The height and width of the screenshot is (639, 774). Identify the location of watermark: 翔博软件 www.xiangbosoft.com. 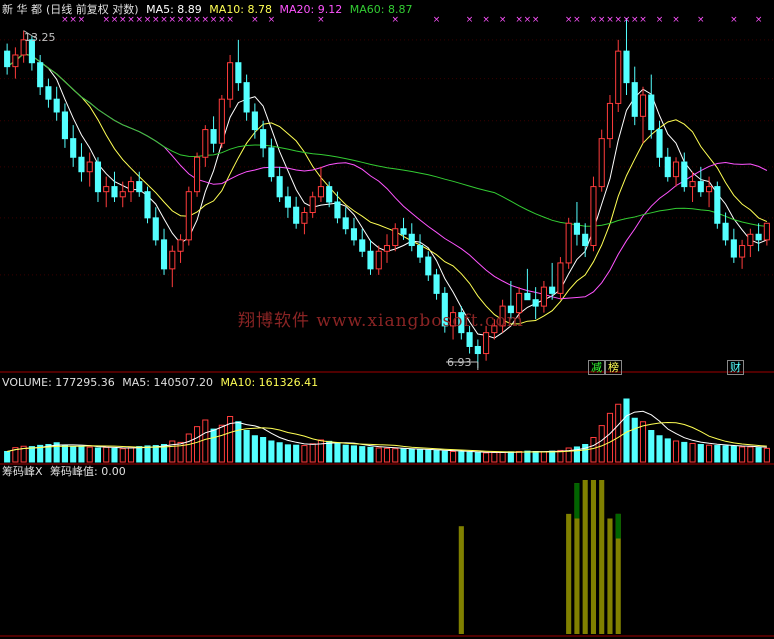
(381, 321).